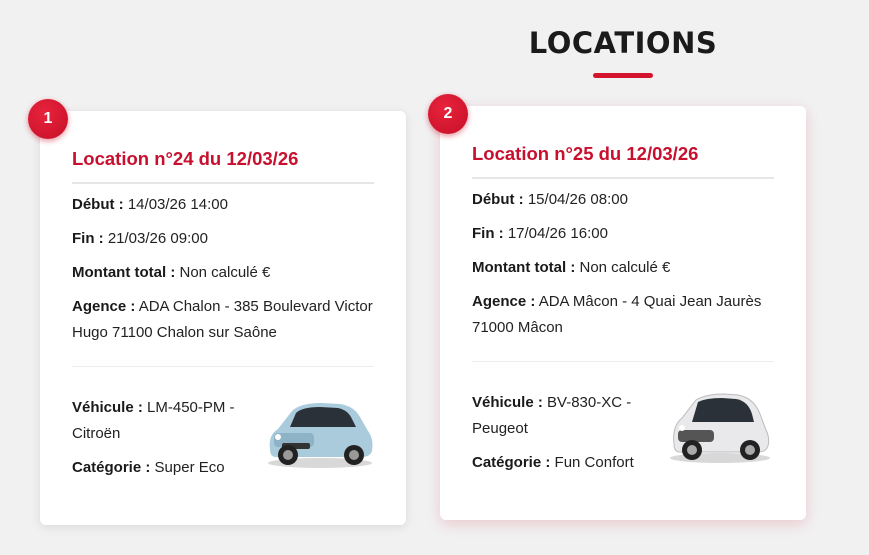 The image size is (869, 555). Describe the element at coordinates (167, 421) in the screenshot. I see `vehicle-row: Véhicule : LM-450-PM - Citroën` at that location.